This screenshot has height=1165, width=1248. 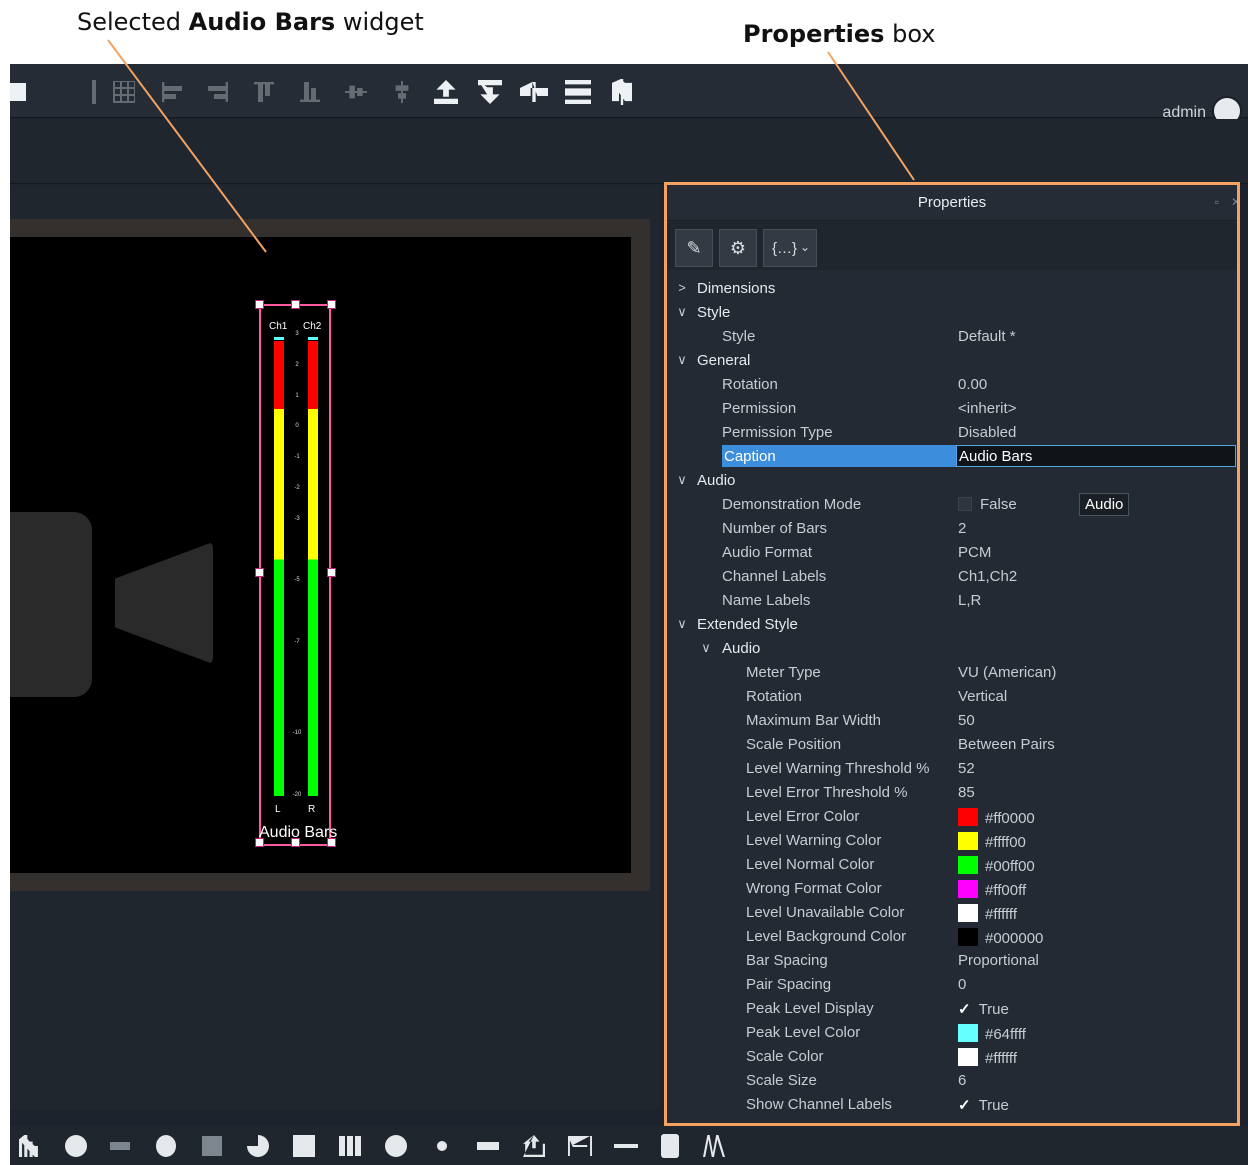 I want to click on property-group-row: ∨ Extended Style, so click(x=952, y=625).